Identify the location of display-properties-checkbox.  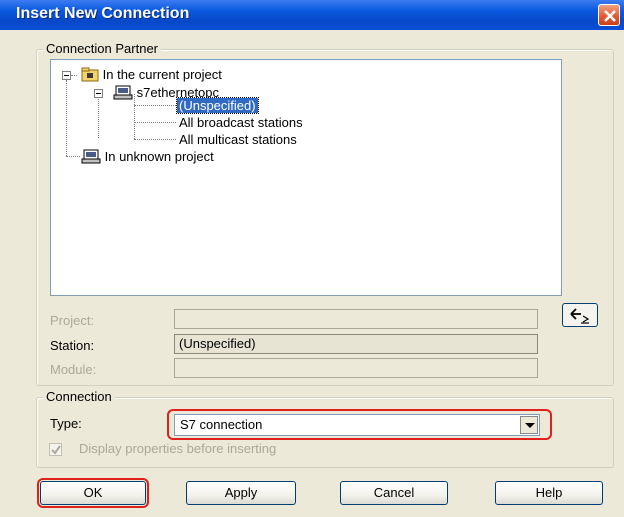
(55, 449).